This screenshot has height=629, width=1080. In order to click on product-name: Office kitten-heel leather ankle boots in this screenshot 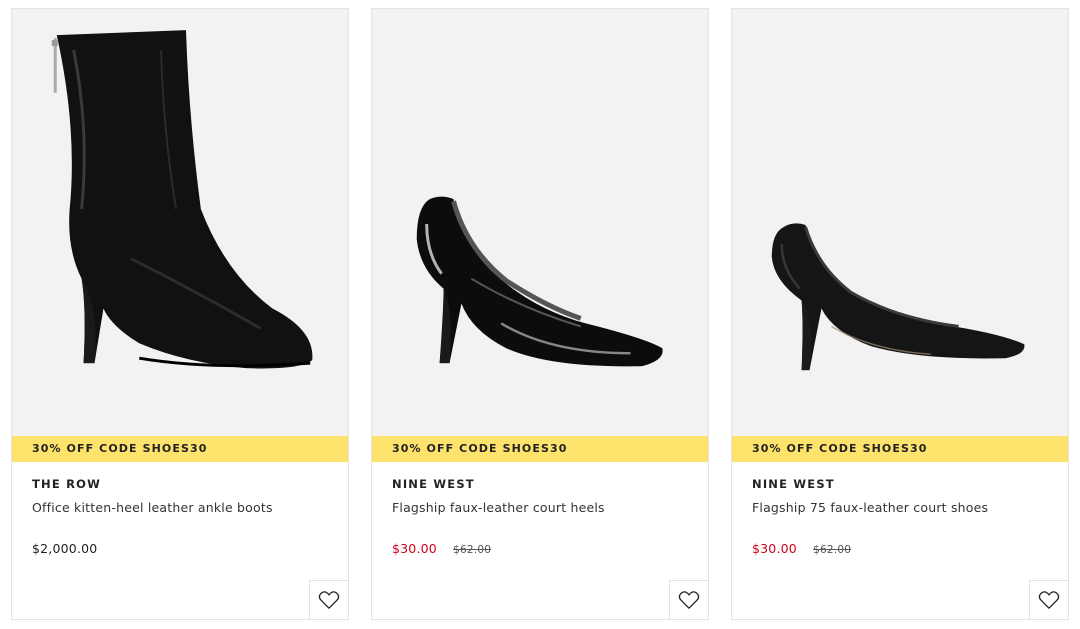, I will do `click(152, 507)`.